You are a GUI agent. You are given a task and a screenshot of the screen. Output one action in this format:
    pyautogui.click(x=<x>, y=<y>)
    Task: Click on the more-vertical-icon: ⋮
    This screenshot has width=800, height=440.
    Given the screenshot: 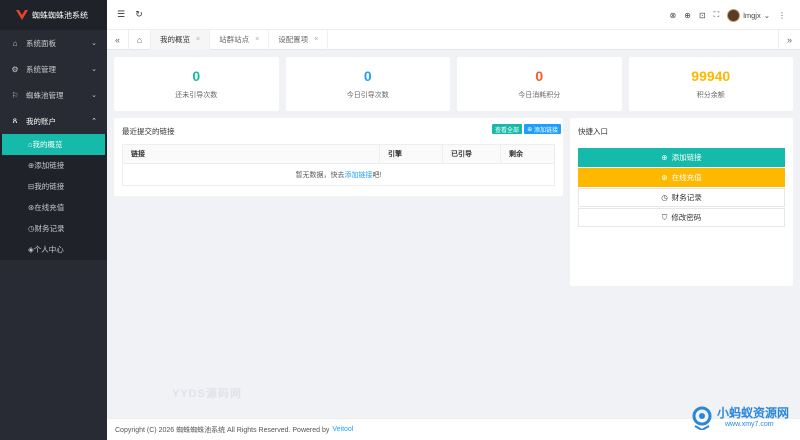 What is the action you would take?
    pyautogui.click(x=782, y=15)
    